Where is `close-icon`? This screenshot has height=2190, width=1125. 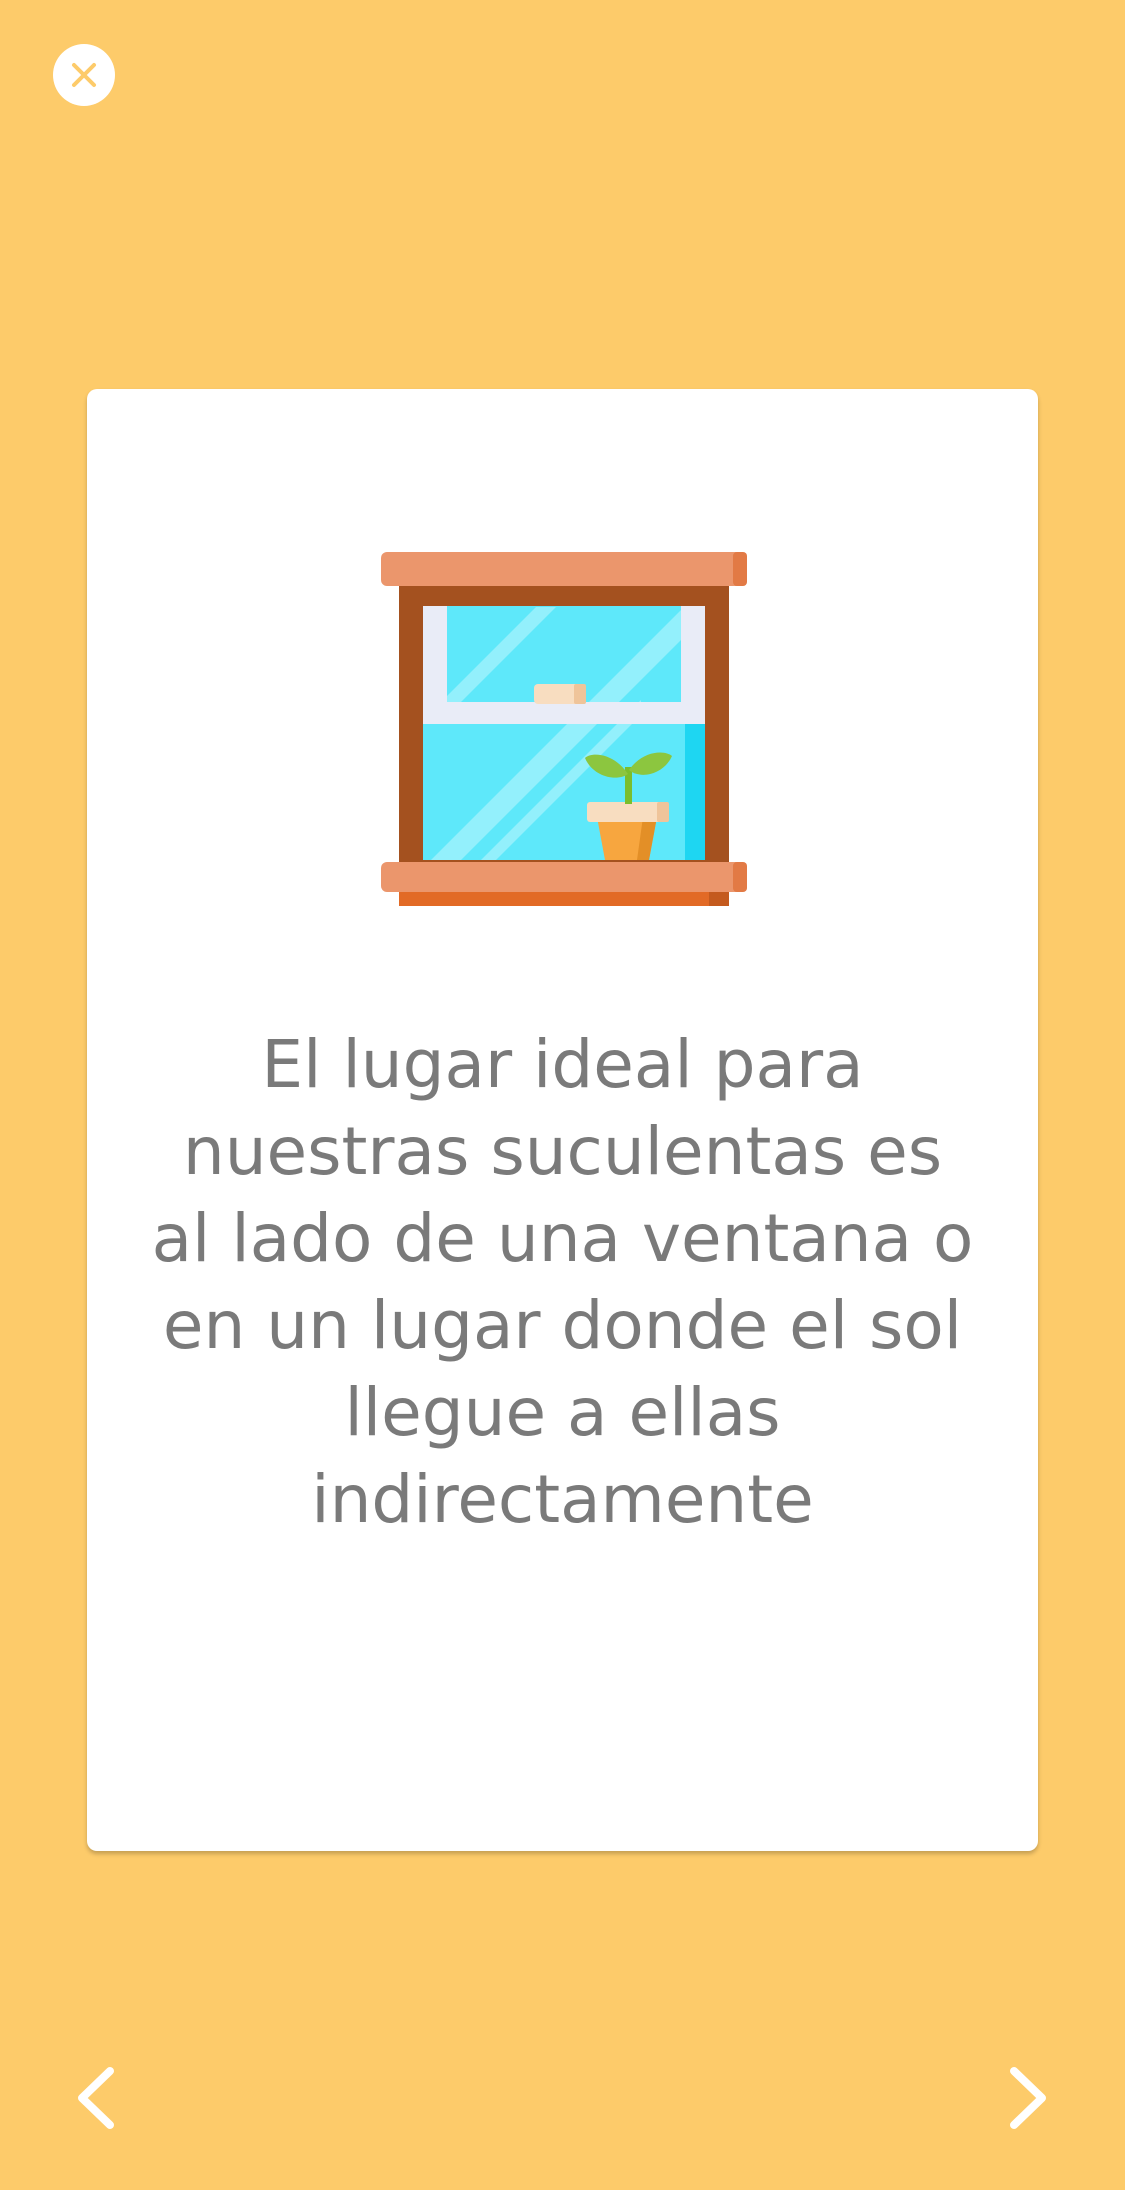 close-icon is located at coordinates (84, 75).